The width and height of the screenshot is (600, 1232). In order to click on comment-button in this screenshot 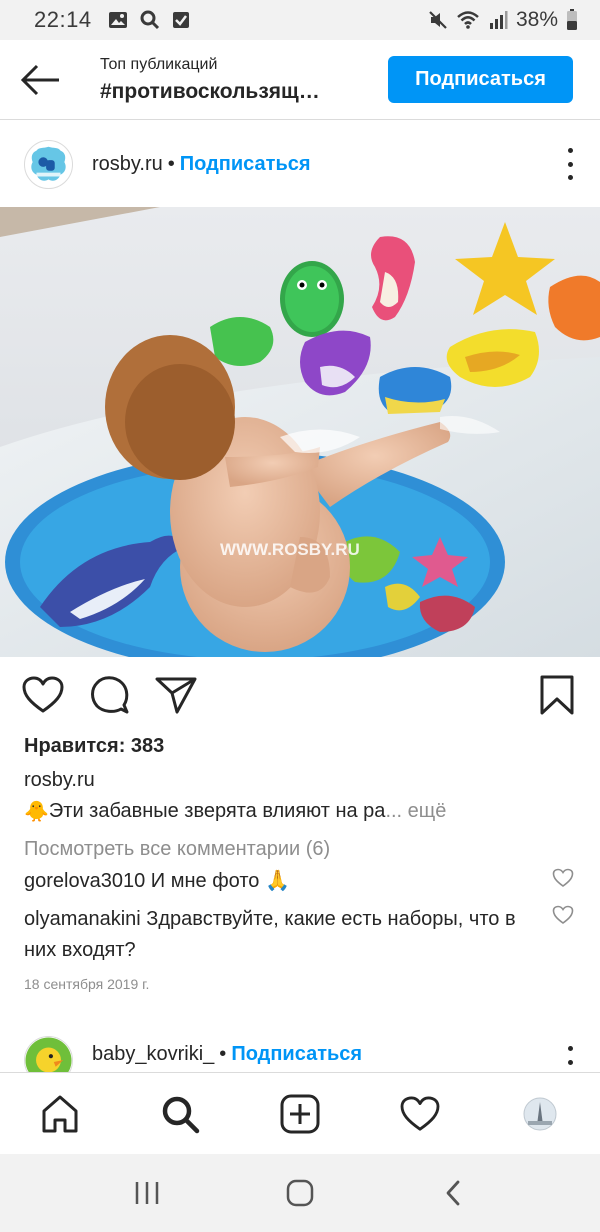, I will do `click(110, 695)`.